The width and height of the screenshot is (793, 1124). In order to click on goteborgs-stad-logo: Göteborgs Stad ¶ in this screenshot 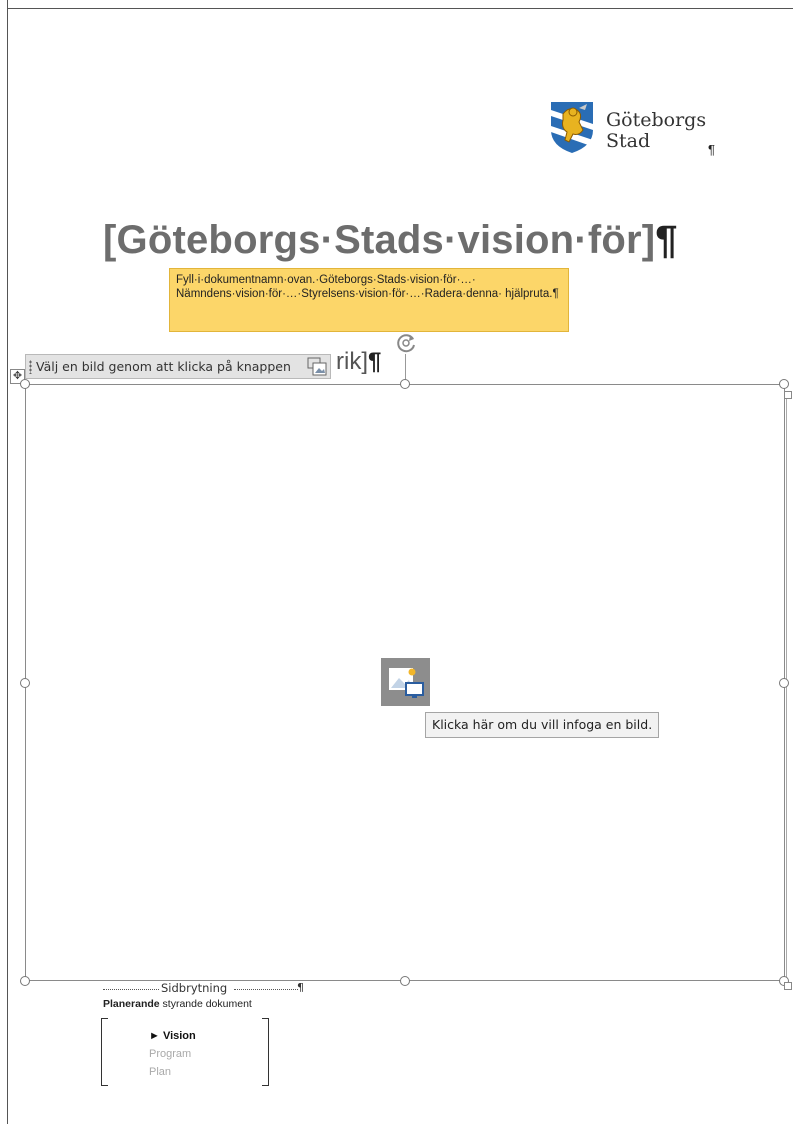, I will do `click(634, 130)`.